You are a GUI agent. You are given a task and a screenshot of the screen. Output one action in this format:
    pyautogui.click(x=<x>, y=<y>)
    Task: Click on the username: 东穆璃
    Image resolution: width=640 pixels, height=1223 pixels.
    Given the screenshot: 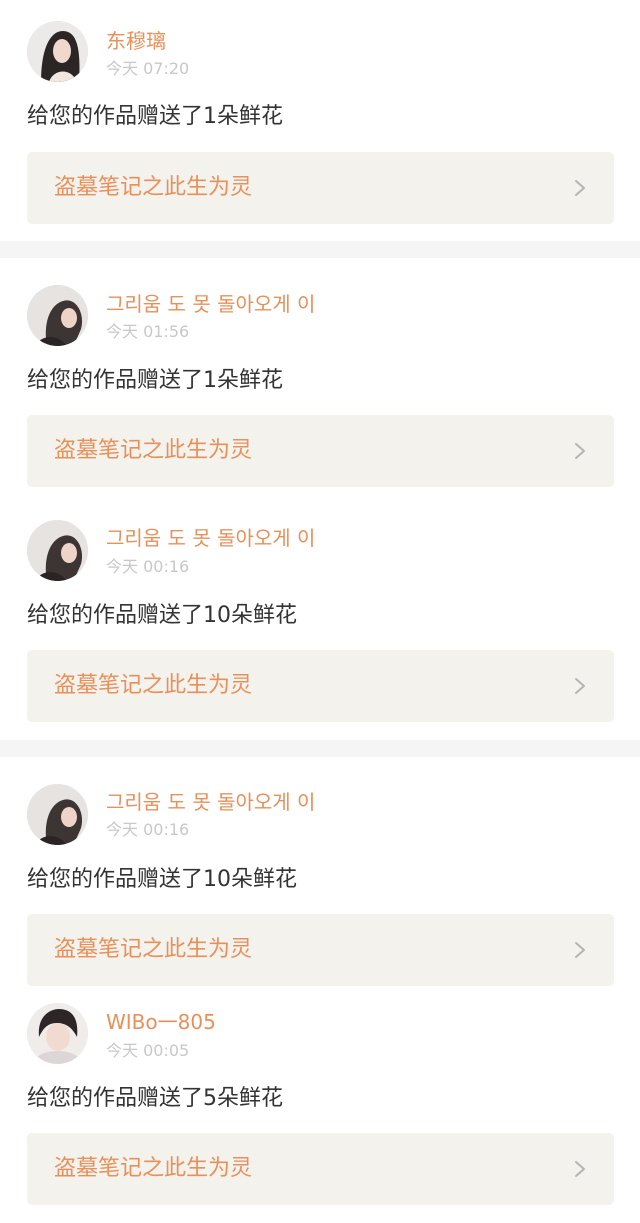 What is the action you would take?
    pyautogui.click(x=136, y=41)
    